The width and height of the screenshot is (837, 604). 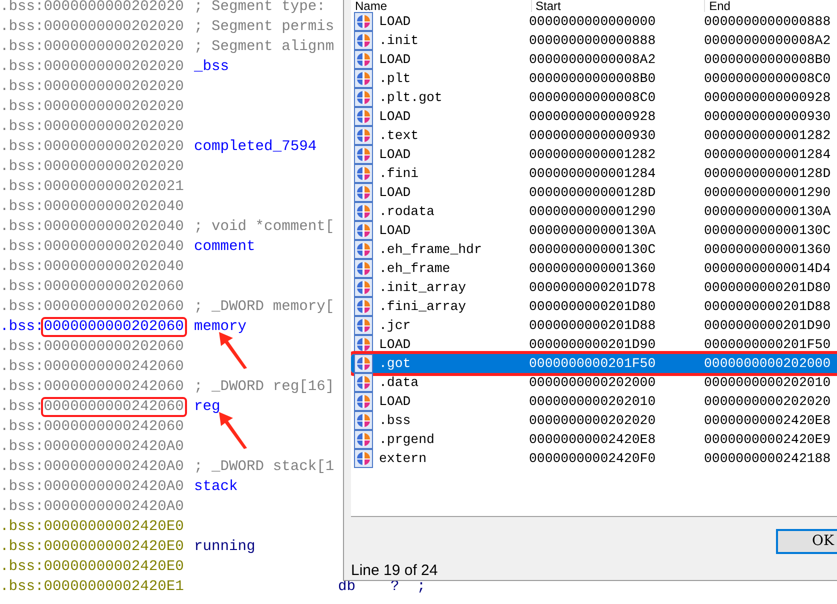 I want to click on segment-row: .got 0000000000201F50 0000000000202000, so click(x=594, y=363).